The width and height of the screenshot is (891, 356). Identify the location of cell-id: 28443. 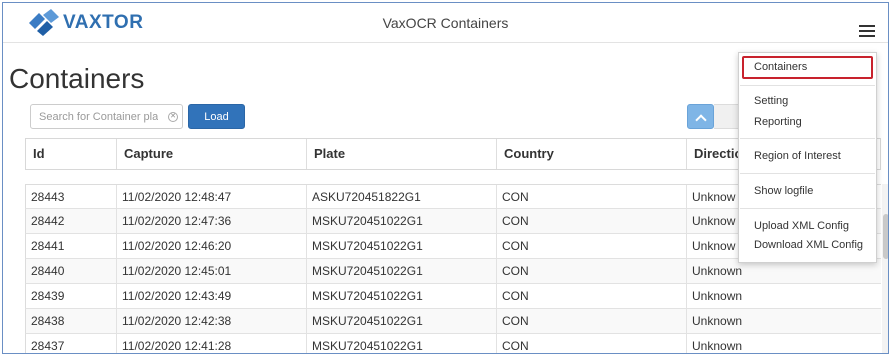
(71, 197).